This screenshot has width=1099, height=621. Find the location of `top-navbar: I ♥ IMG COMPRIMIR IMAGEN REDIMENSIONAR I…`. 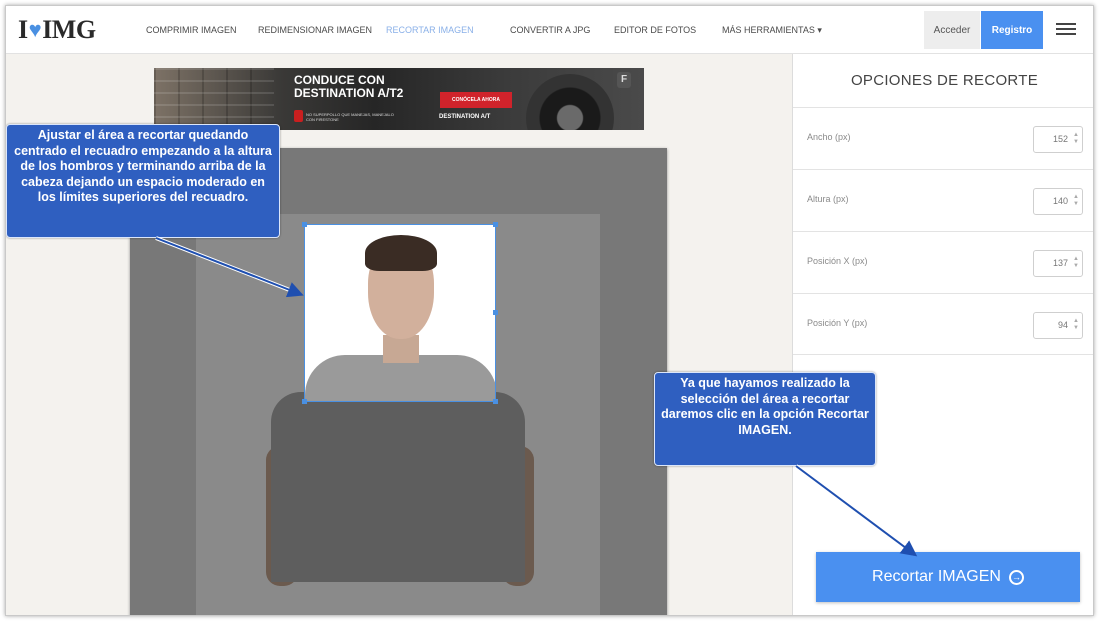

top-navbar: I ♥ IMG COMPRIMIR IMAGEN REDIMENSIONAR I… is located at coordinates (549, 30).